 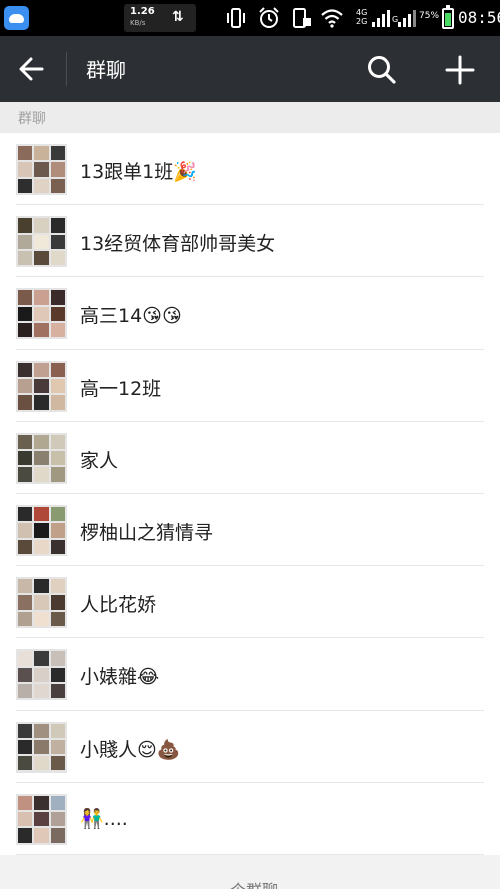 I want to click on group-name: 家人, so click(x=99, y=460).